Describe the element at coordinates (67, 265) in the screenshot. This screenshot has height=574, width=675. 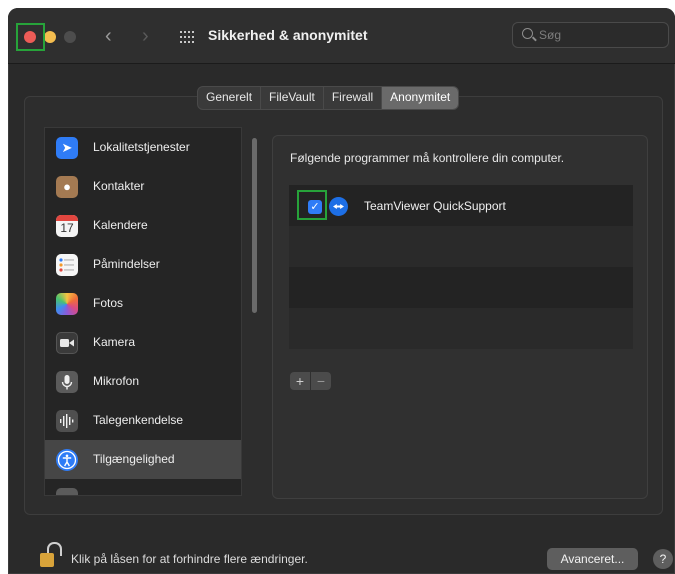
I see `reminders-icon` at that location.